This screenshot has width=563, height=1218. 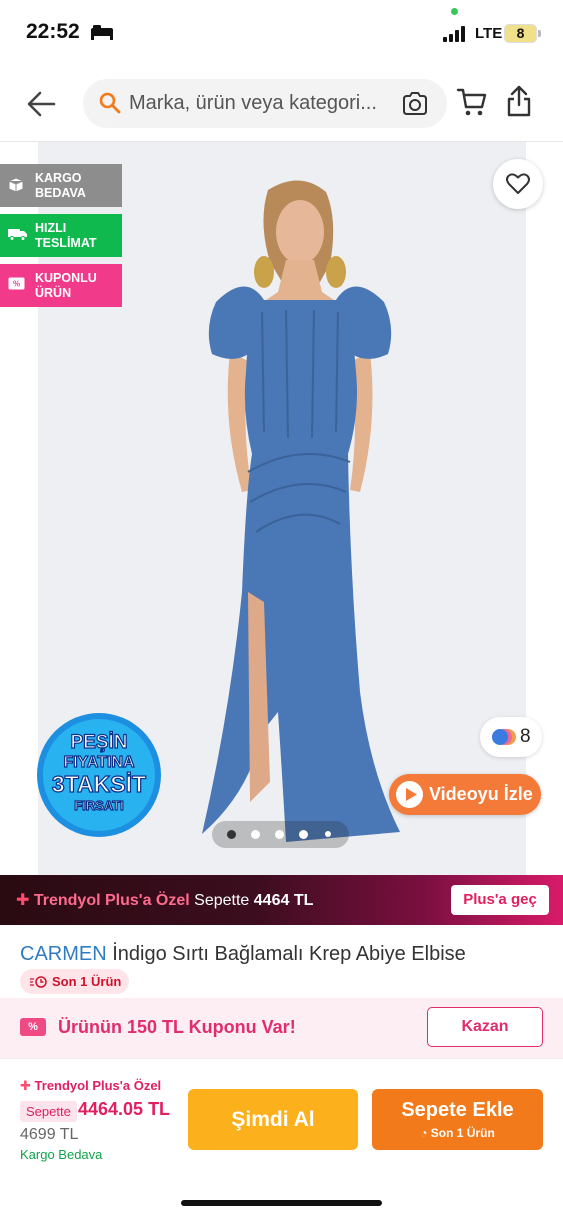 I want to click on badge-fast-delivery: HIZLI TESLİMAT, so click(x=61, y=235).